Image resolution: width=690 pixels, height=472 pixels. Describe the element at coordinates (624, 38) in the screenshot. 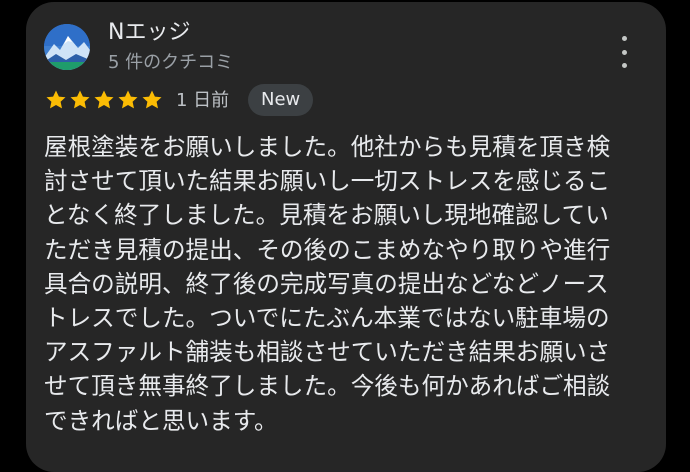

I see `more-vert-icon` at that location.